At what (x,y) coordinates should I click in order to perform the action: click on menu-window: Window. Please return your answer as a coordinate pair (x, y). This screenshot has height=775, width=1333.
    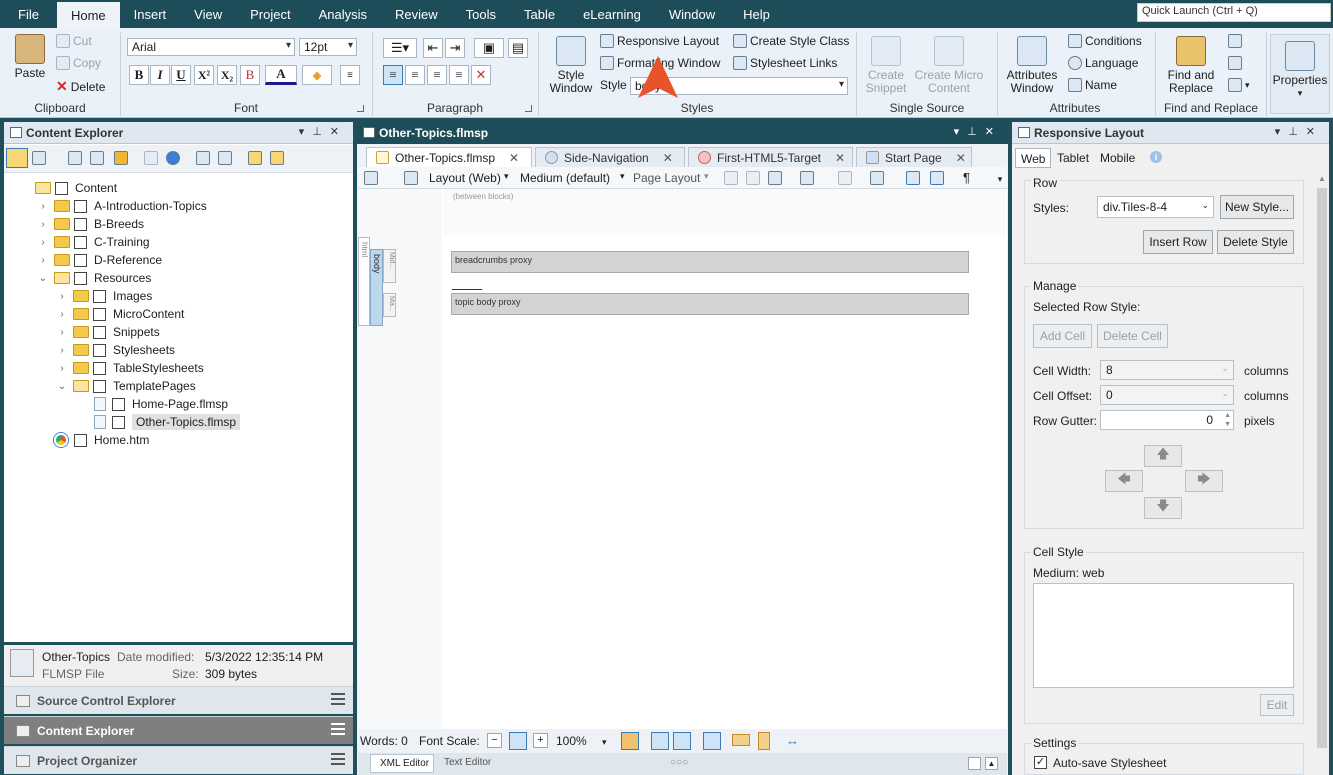
    Looking at the image, I should click on (692, 14).